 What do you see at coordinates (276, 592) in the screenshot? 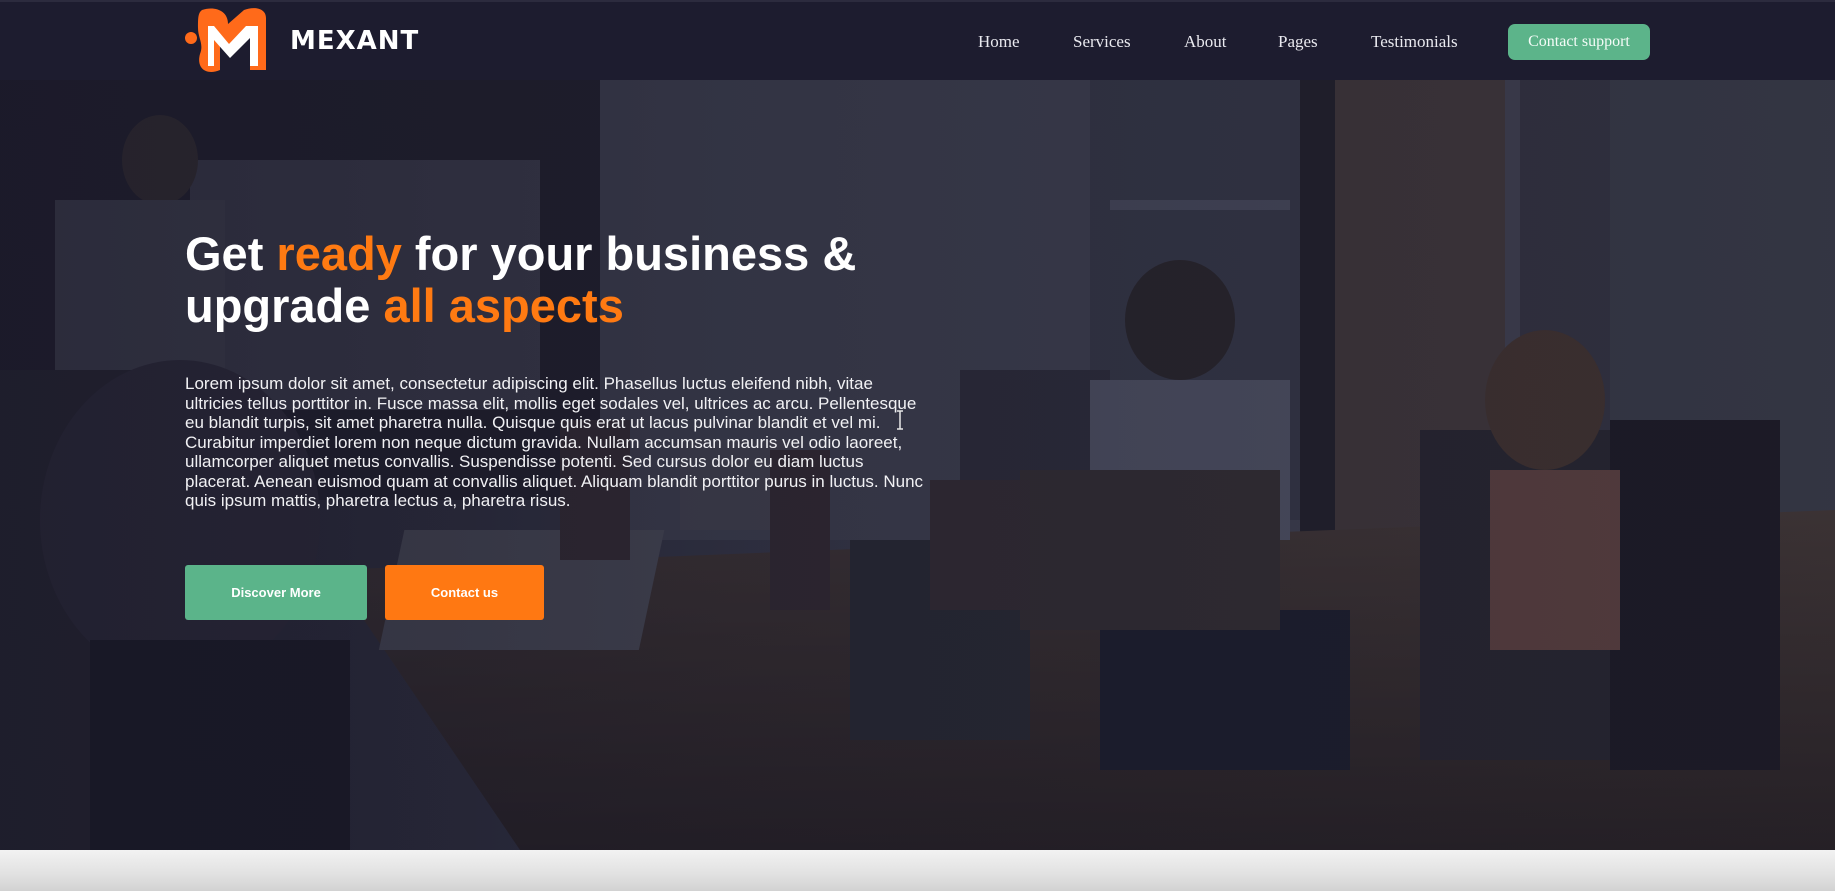
I see `discover-more-button: Discover More` at bounding box center [276, 592].